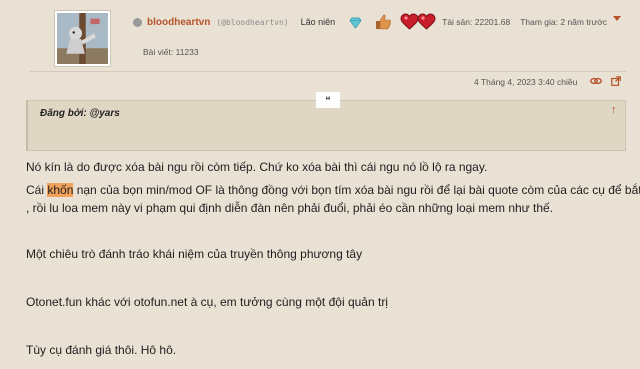 The image size is (640, 369). What do you see at coordinates (616, 81) in the screenshot?
I see `share-icon` at bounding box center [616, 81].